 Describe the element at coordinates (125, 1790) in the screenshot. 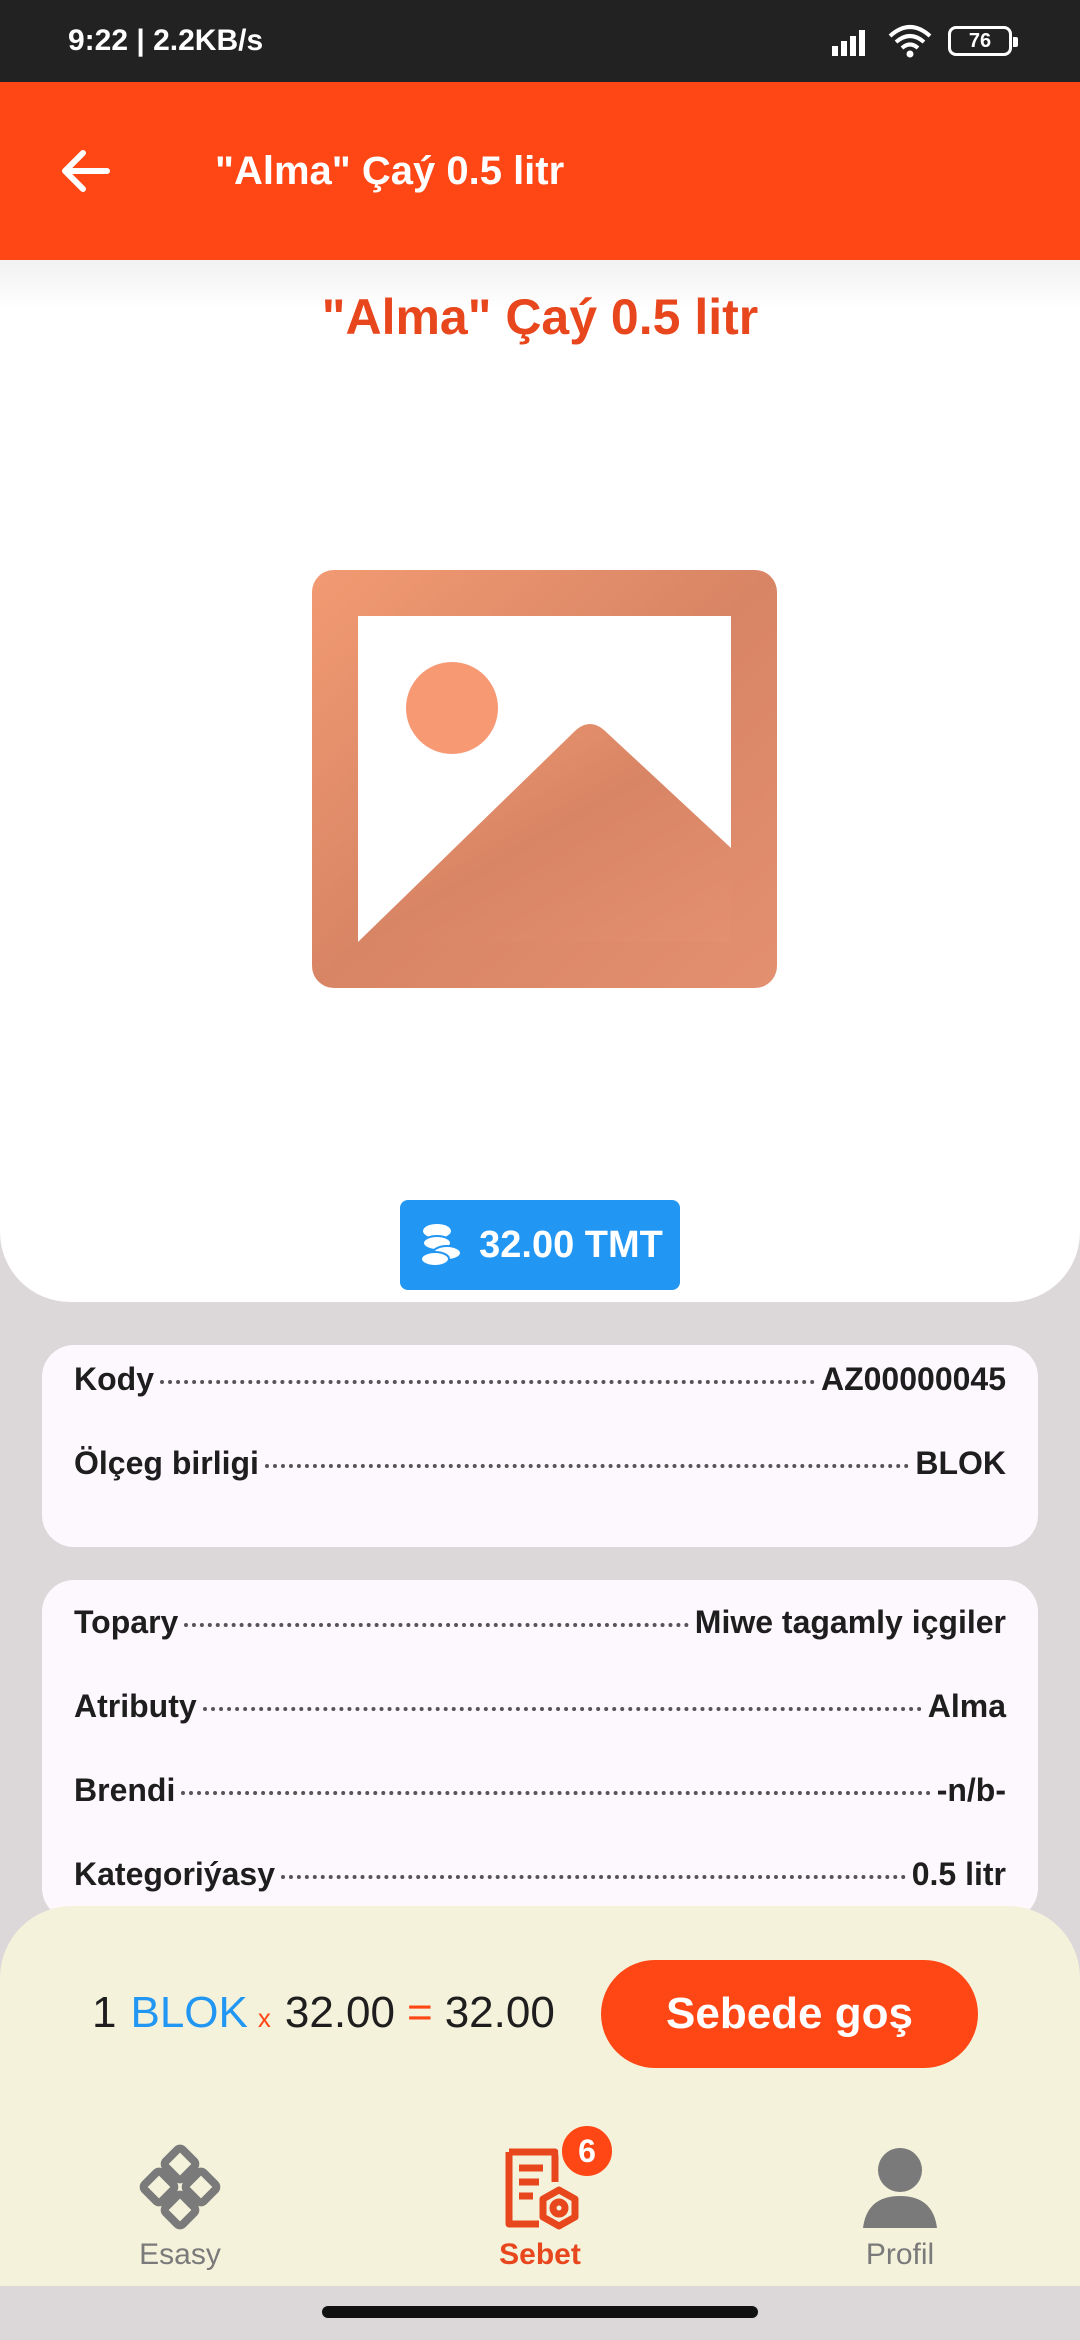

I see `info-label: Brendi` at that location.